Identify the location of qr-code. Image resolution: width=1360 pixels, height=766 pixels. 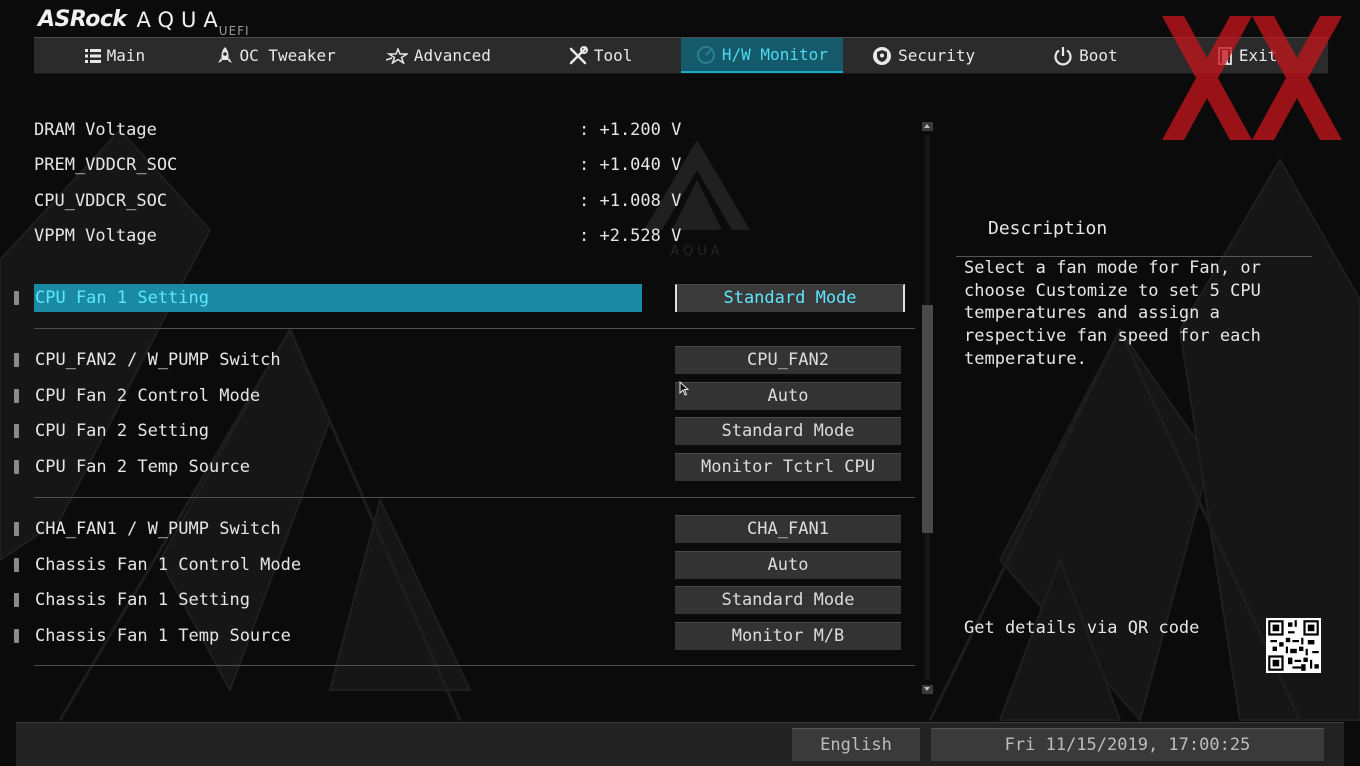
(1293, 645).